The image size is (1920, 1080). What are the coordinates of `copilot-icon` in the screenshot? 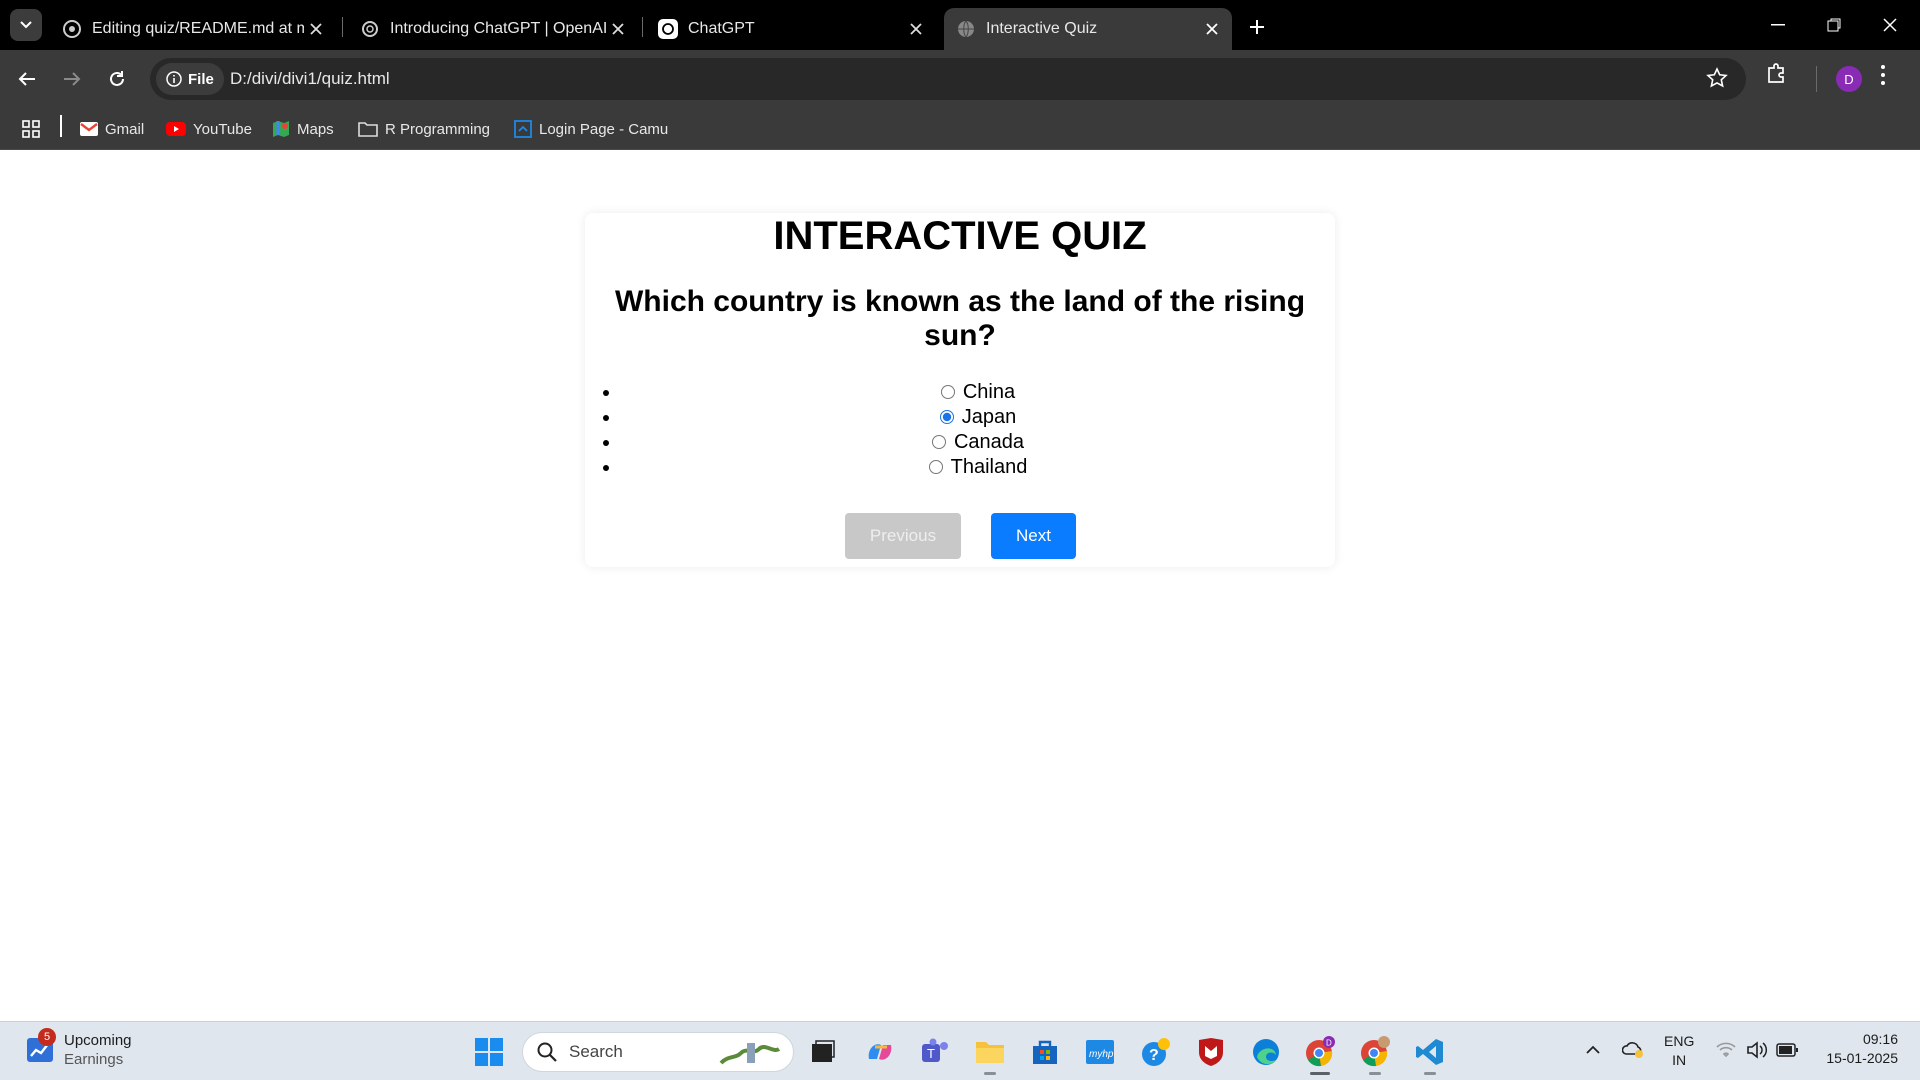 It's located at (880, 1052).